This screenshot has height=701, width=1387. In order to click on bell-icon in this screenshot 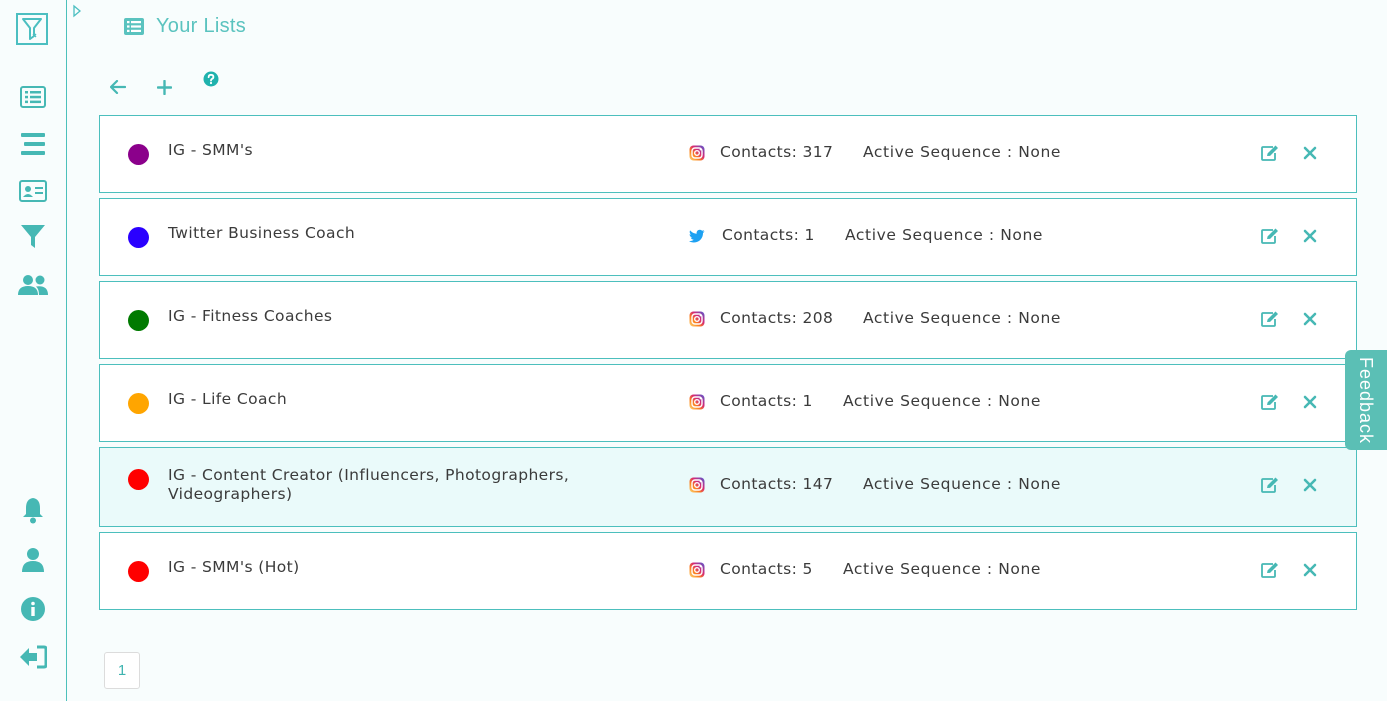, I will do `click(33, 511)`.